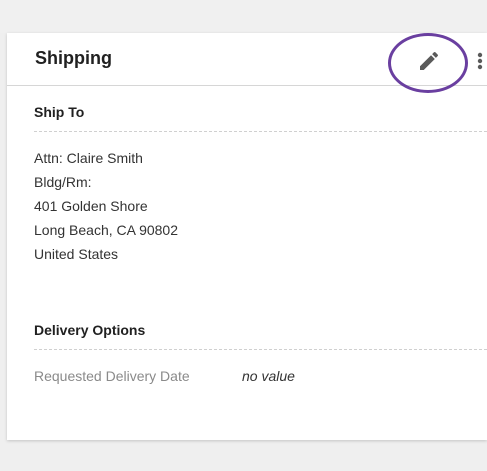 Image resolution: width=487 pixels, height=471 pixels. I want to click on delivery-options-divider, so click(260, 349).